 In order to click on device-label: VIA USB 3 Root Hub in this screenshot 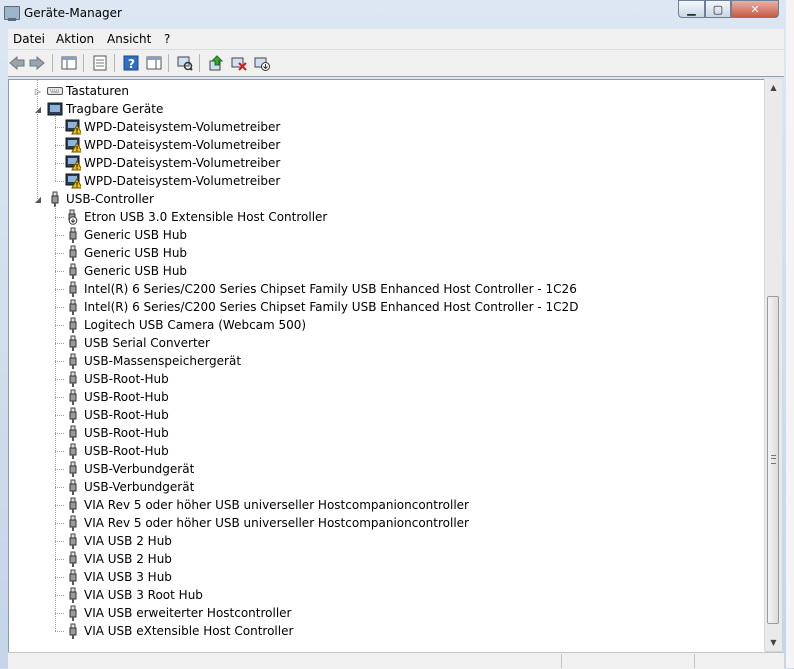, I will do `click(143, 595)`.